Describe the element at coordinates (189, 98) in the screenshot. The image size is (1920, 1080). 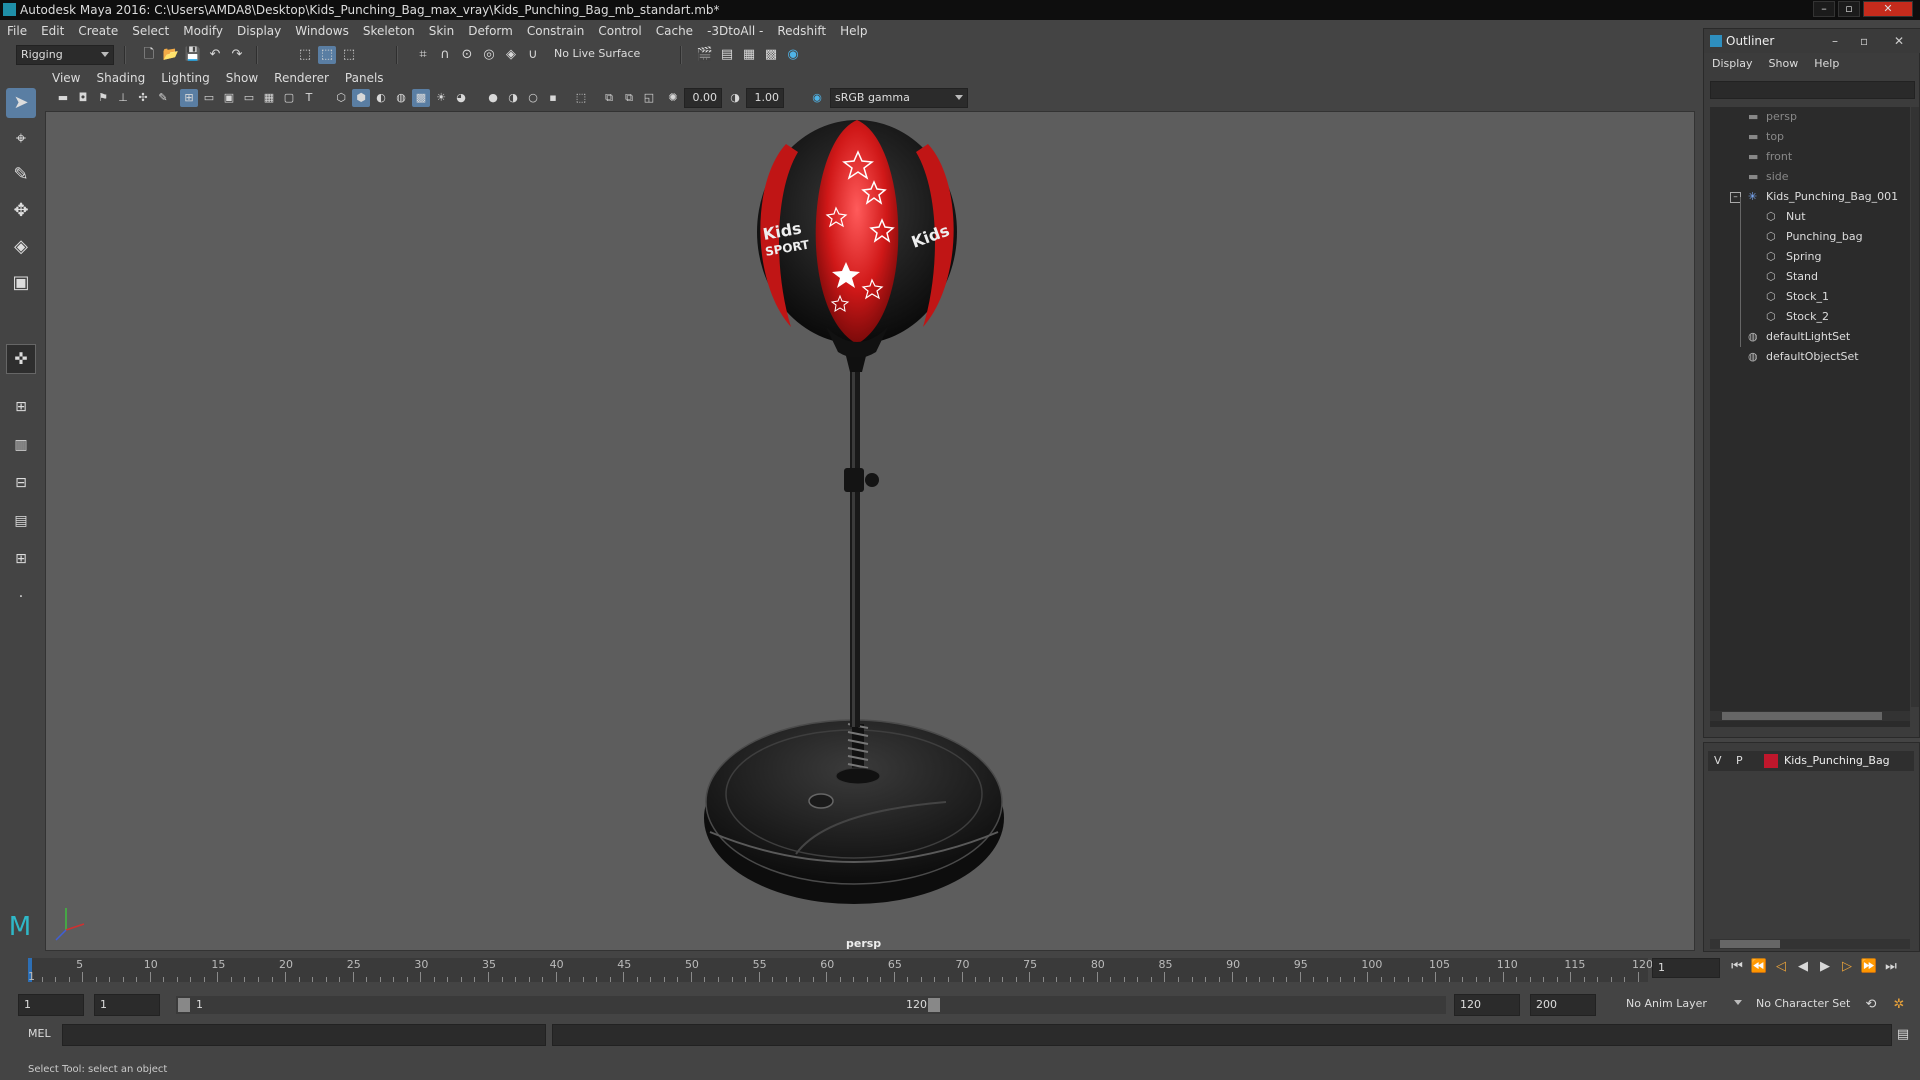
I see `grid-icon: ⊞` at that location.